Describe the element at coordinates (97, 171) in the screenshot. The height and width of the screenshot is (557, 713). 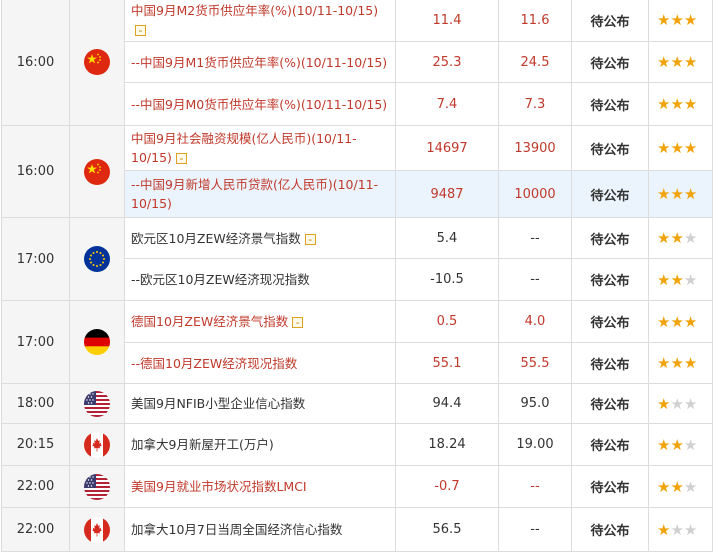
I see `china-flag-icon` at that location.